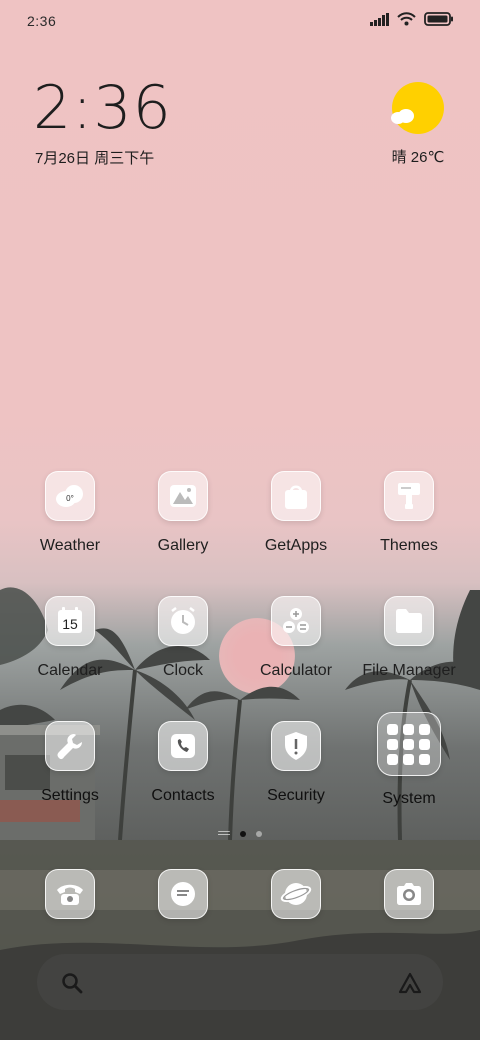 This screenshot has height=1040, width=480. I want to click on app-label: File Manager, so click(409, 670).